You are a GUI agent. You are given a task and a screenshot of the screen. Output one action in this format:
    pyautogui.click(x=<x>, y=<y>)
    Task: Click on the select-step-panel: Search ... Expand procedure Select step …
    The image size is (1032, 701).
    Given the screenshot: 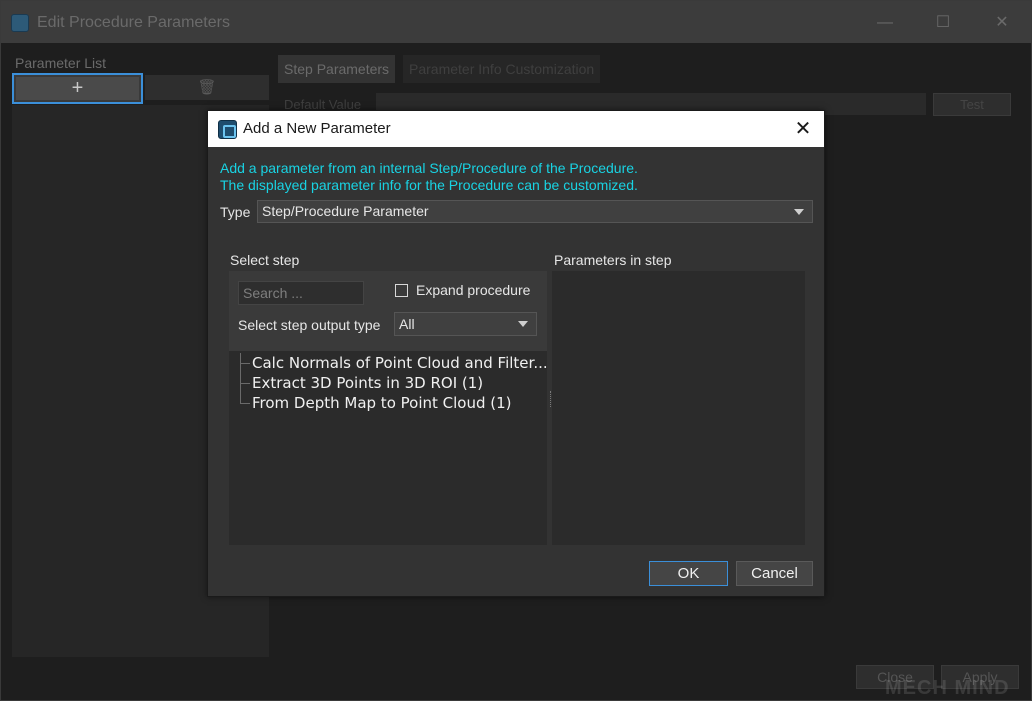 What is the action you would take?
    pyautogui.click(x=388, y=408)
    